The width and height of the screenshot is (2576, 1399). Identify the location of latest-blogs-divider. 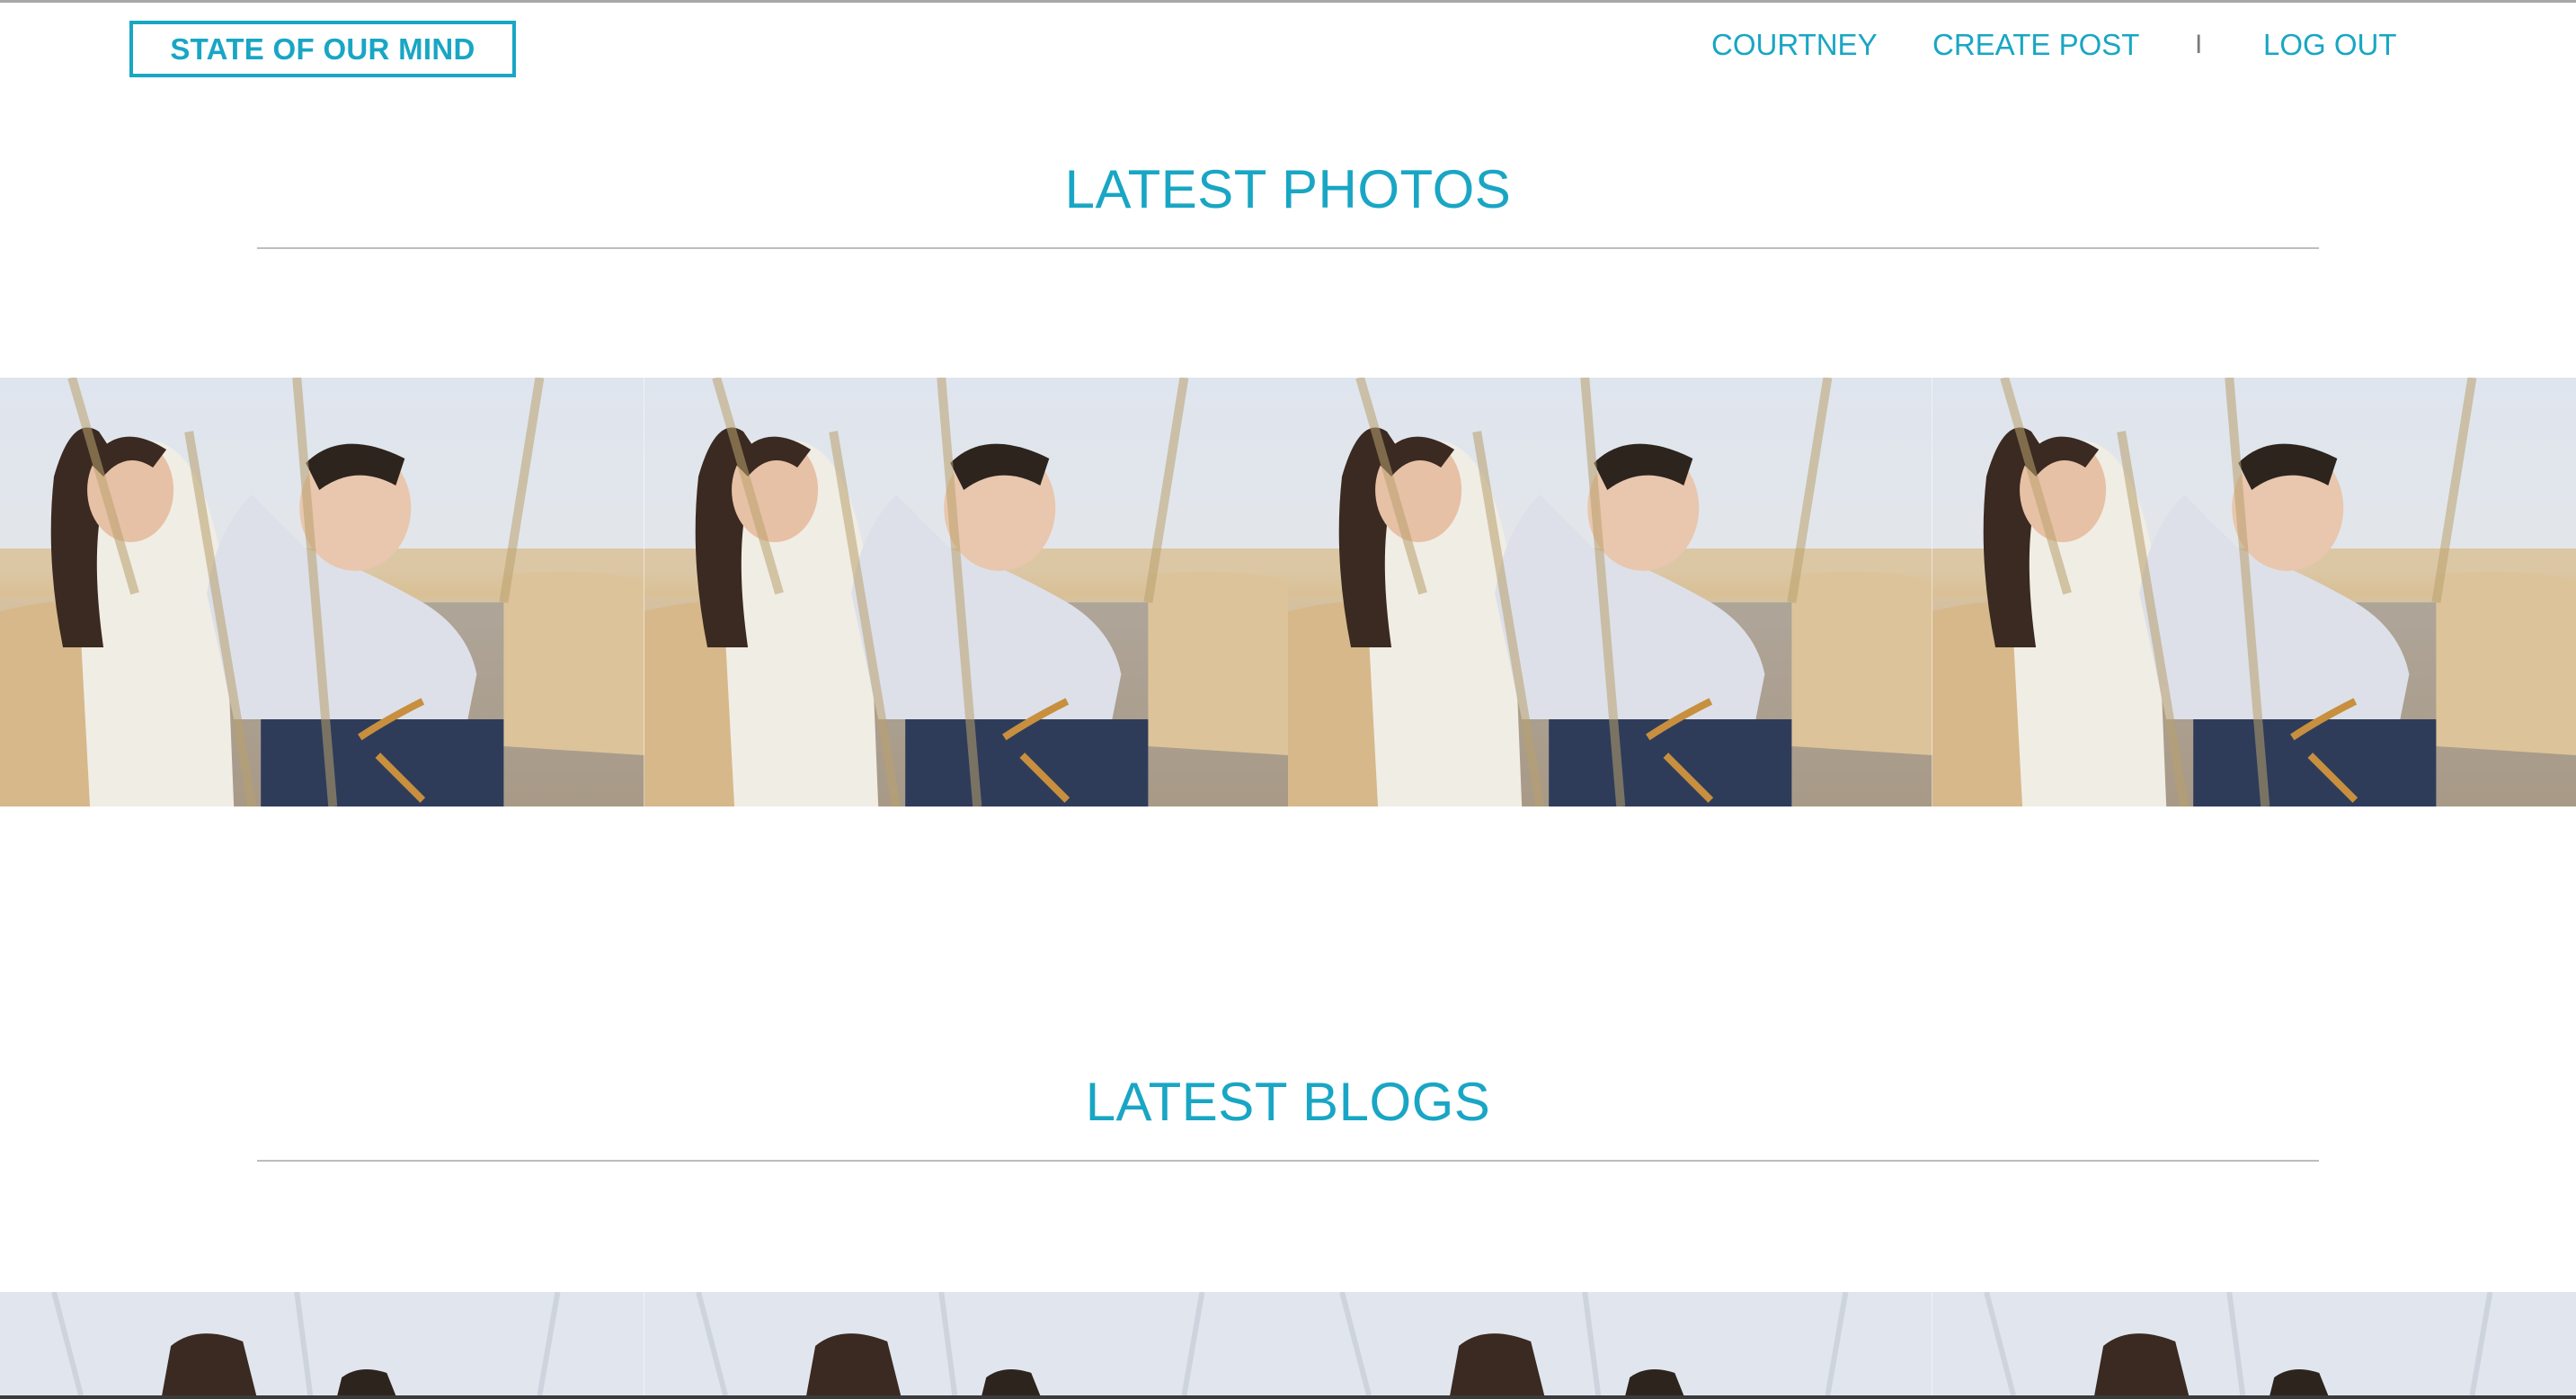
(1288, 1161).